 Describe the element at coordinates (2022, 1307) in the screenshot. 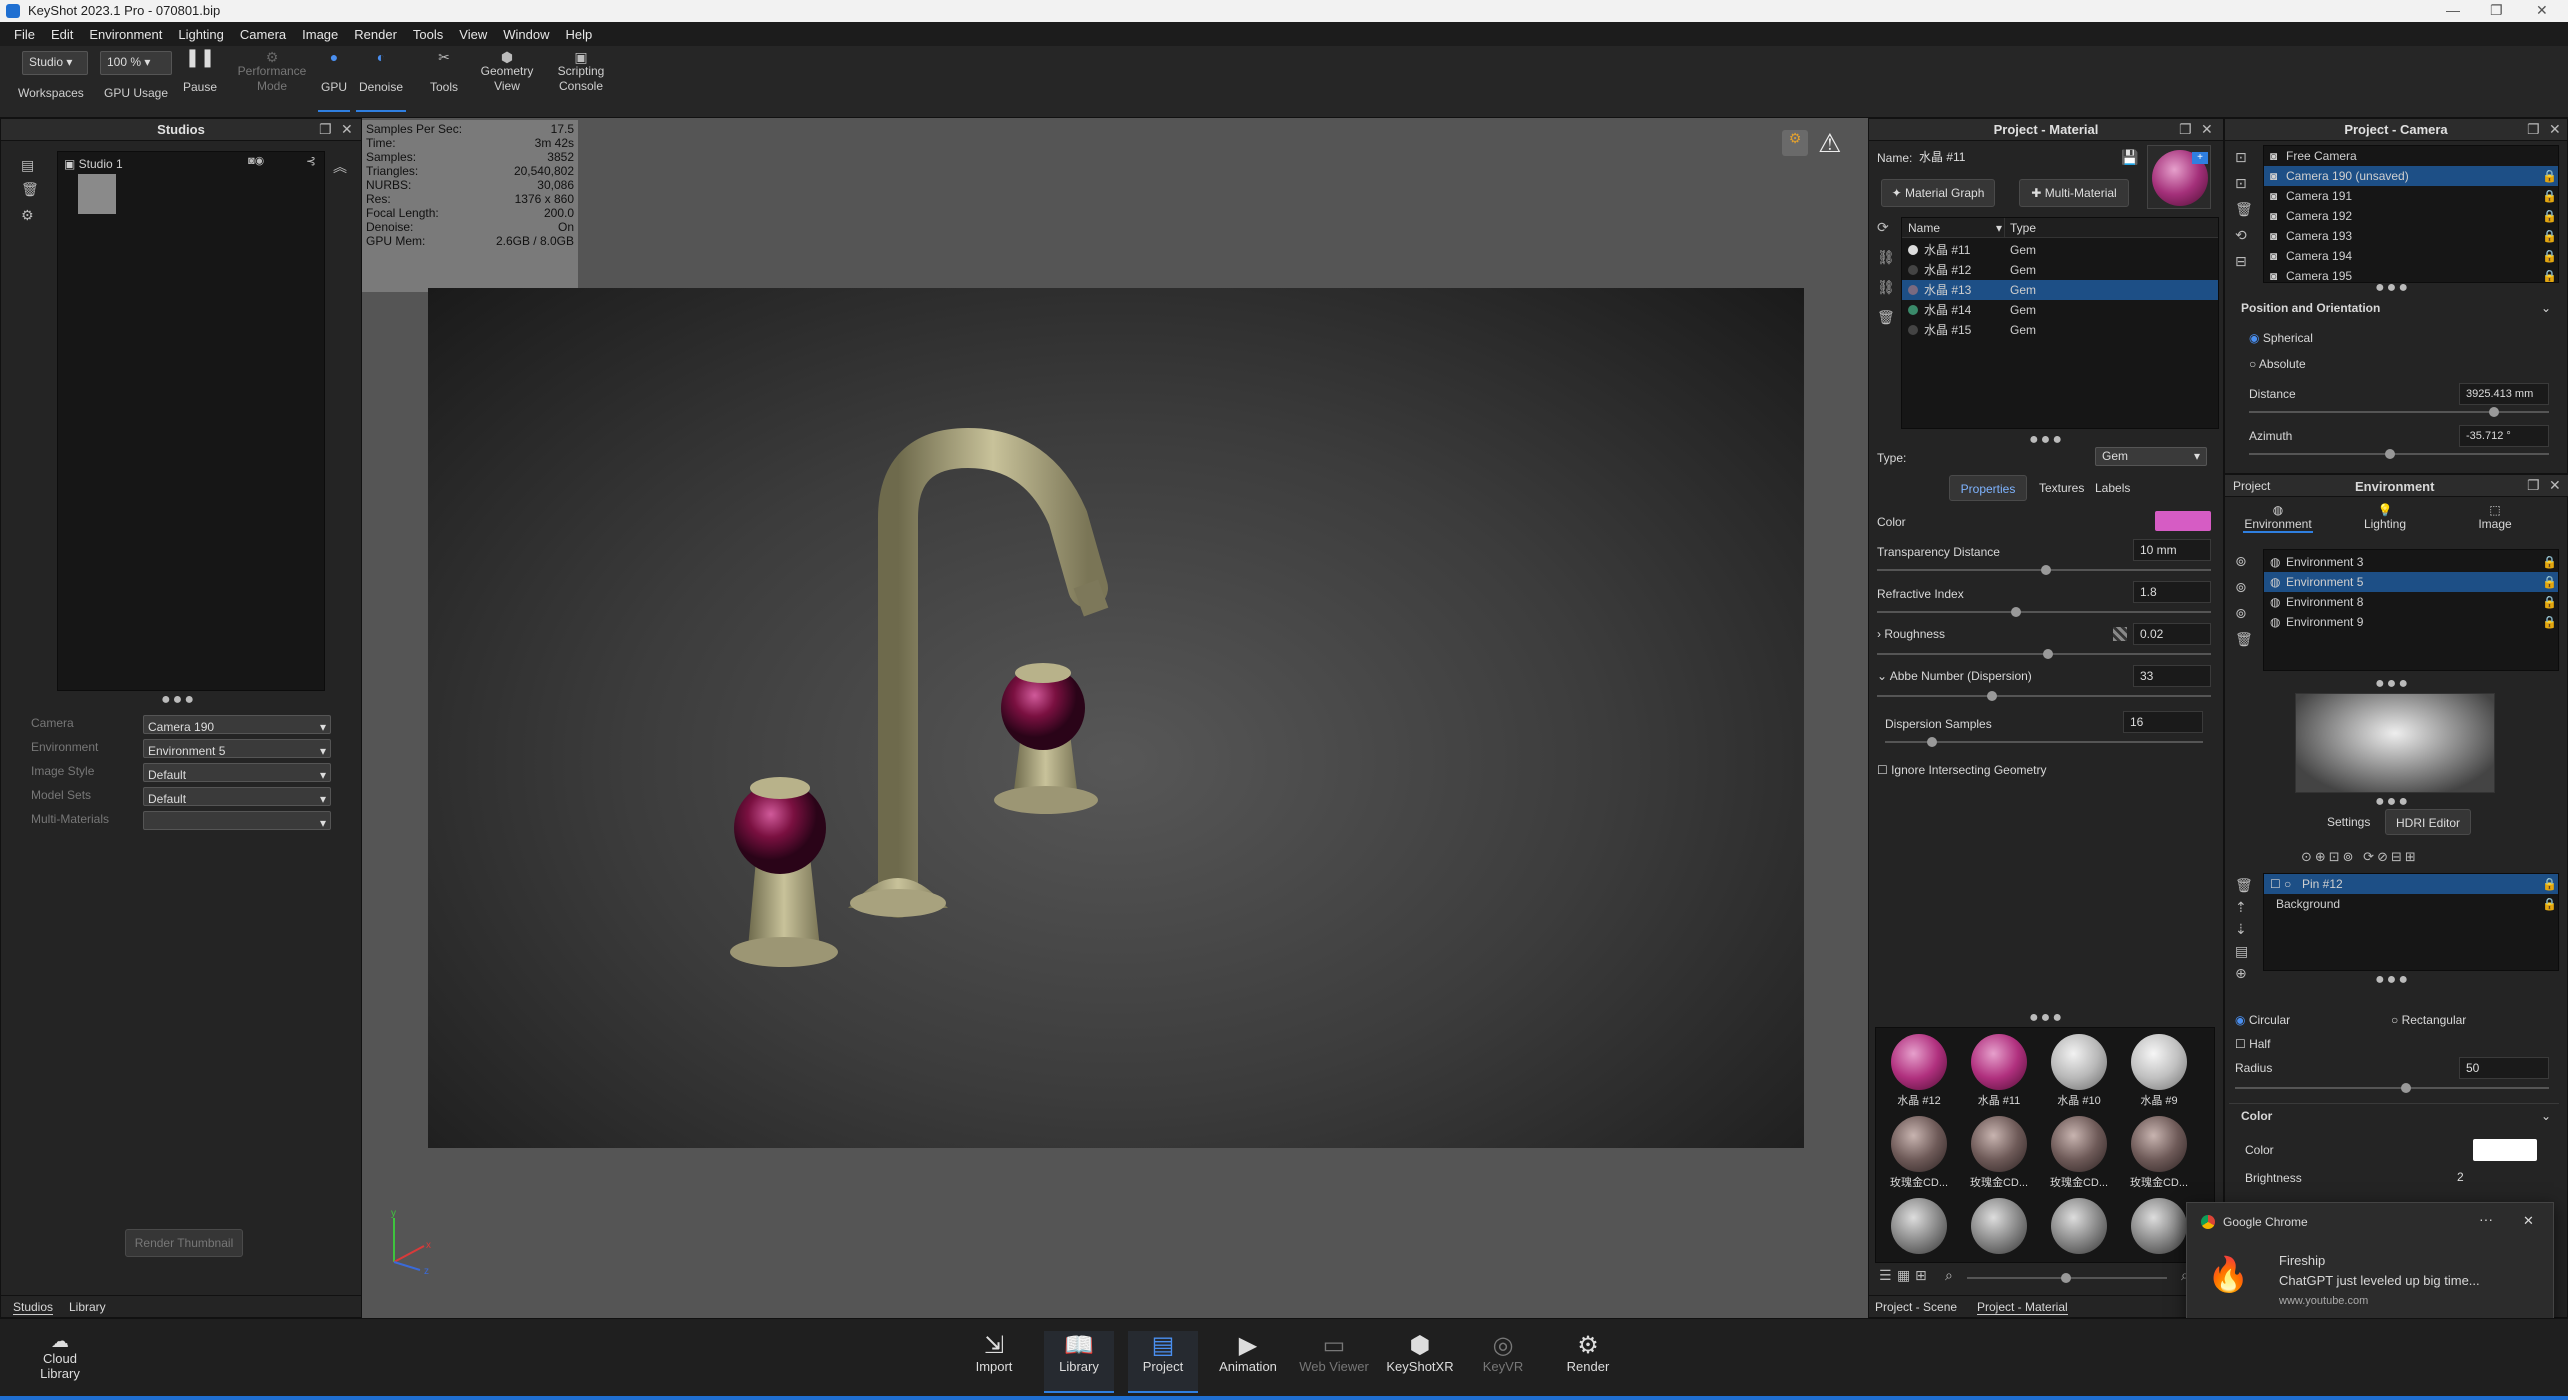

I see `tab-project-material: Project - Material` at that location.